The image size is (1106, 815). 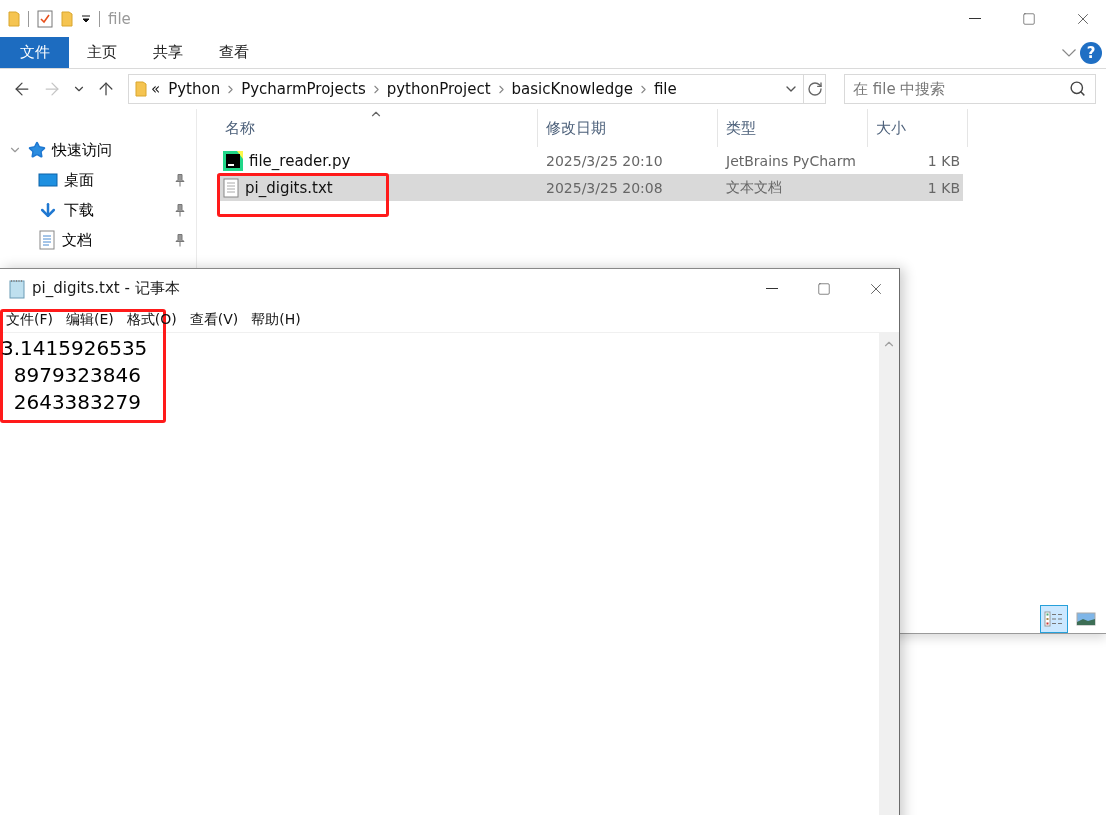 I want to click on dropdown-icon, so click(x=86, y=18).